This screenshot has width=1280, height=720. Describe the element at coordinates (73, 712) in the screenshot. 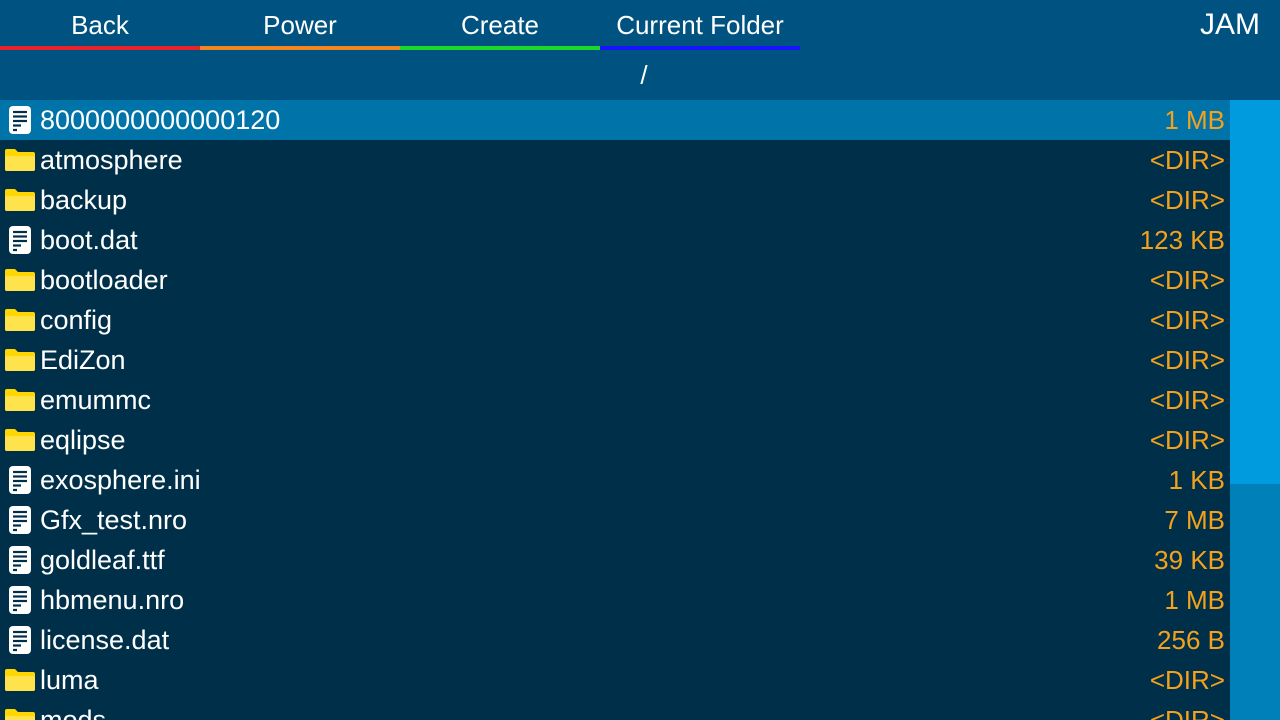

I see `file-name: mods` at that location.